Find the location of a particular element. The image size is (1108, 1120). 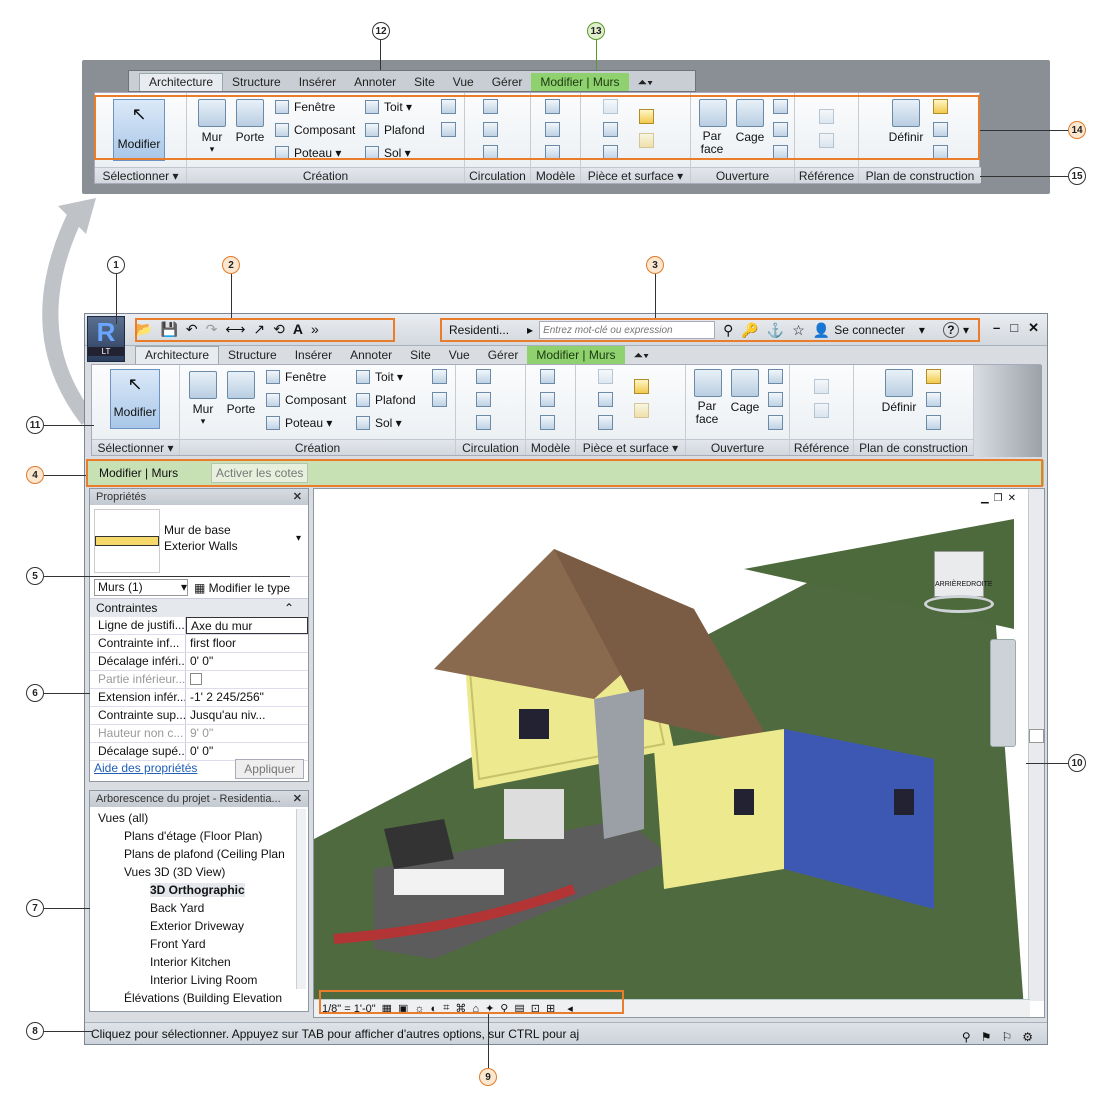

tree-item: Interior Living Room is located at coordinates (203, 980).